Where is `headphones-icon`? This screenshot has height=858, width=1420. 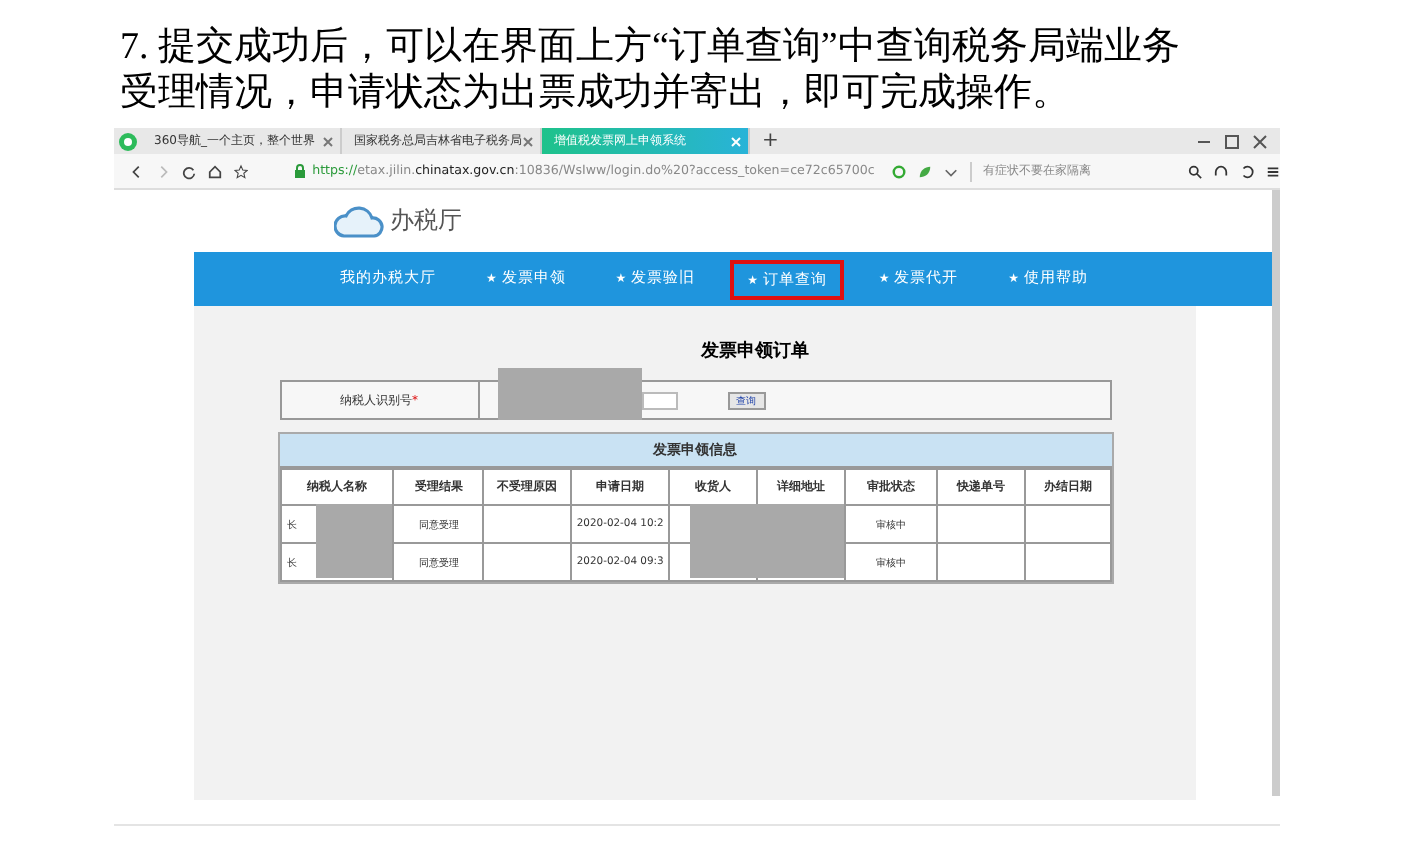 headphones-icon is located at coordinates (1220, 171).